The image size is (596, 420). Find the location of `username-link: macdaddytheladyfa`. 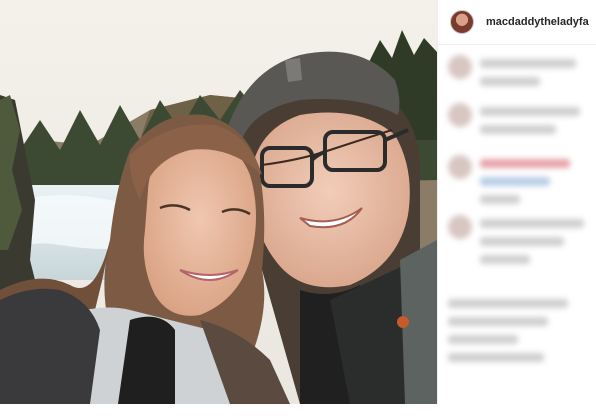

username-link: macdaddytheladyfa is located at coordinates (537, 22).